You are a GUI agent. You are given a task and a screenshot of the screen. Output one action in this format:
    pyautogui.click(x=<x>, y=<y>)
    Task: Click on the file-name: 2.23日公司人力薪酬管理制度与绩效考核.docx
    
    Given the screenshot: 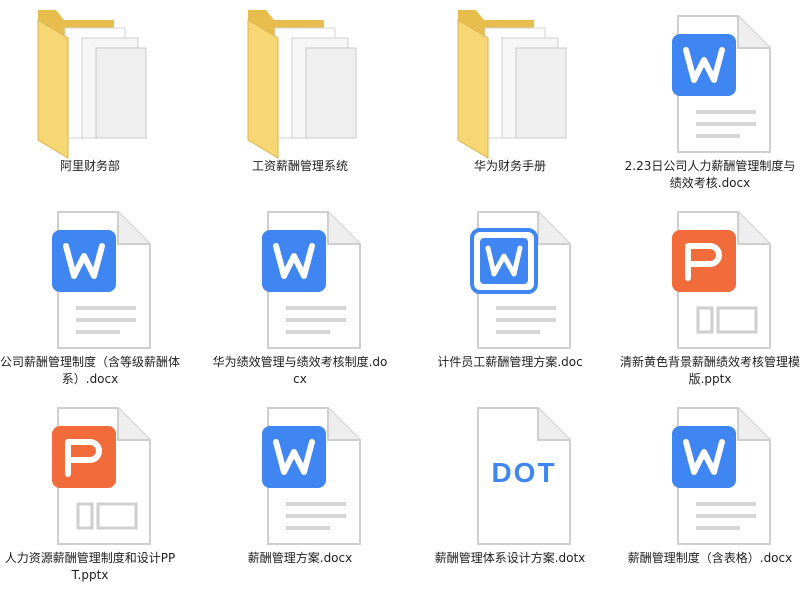 What is the action you would take?
    pyautogui.click(x=710, y=175)
    